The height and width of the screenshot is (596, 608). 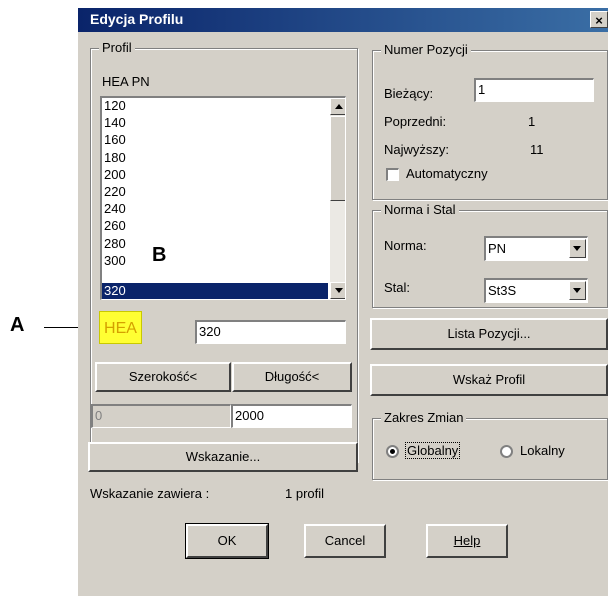 I want to click on list-item: 120, so click(x=115, y=105).